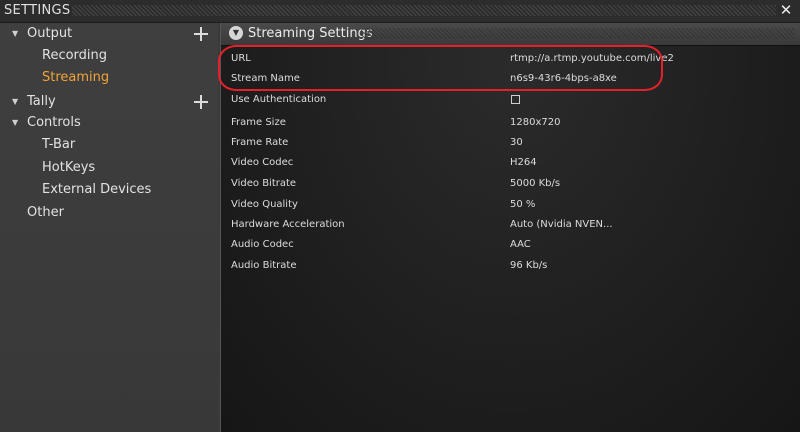 This screenshot has width=800, height=432. What do you see at coordinates (45, 213) in the screenshot?
I see `sidebar-item-other: Other` at bounding box center [45, 213].